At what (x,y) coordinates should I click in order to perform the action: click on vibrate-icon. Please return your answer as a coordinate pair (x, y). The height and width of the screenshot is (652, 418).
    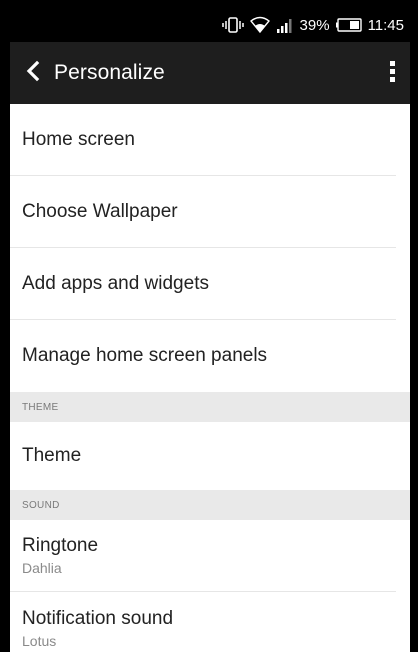
    Looking at the image, I should click on (232, 25).